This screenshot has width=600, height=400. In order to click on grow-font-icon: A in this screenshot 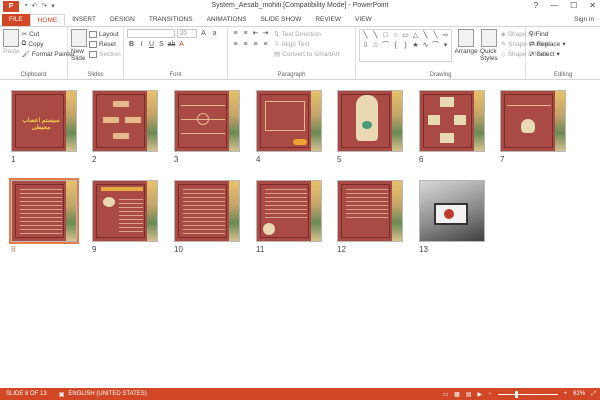, I will do `click(203, 33)`.